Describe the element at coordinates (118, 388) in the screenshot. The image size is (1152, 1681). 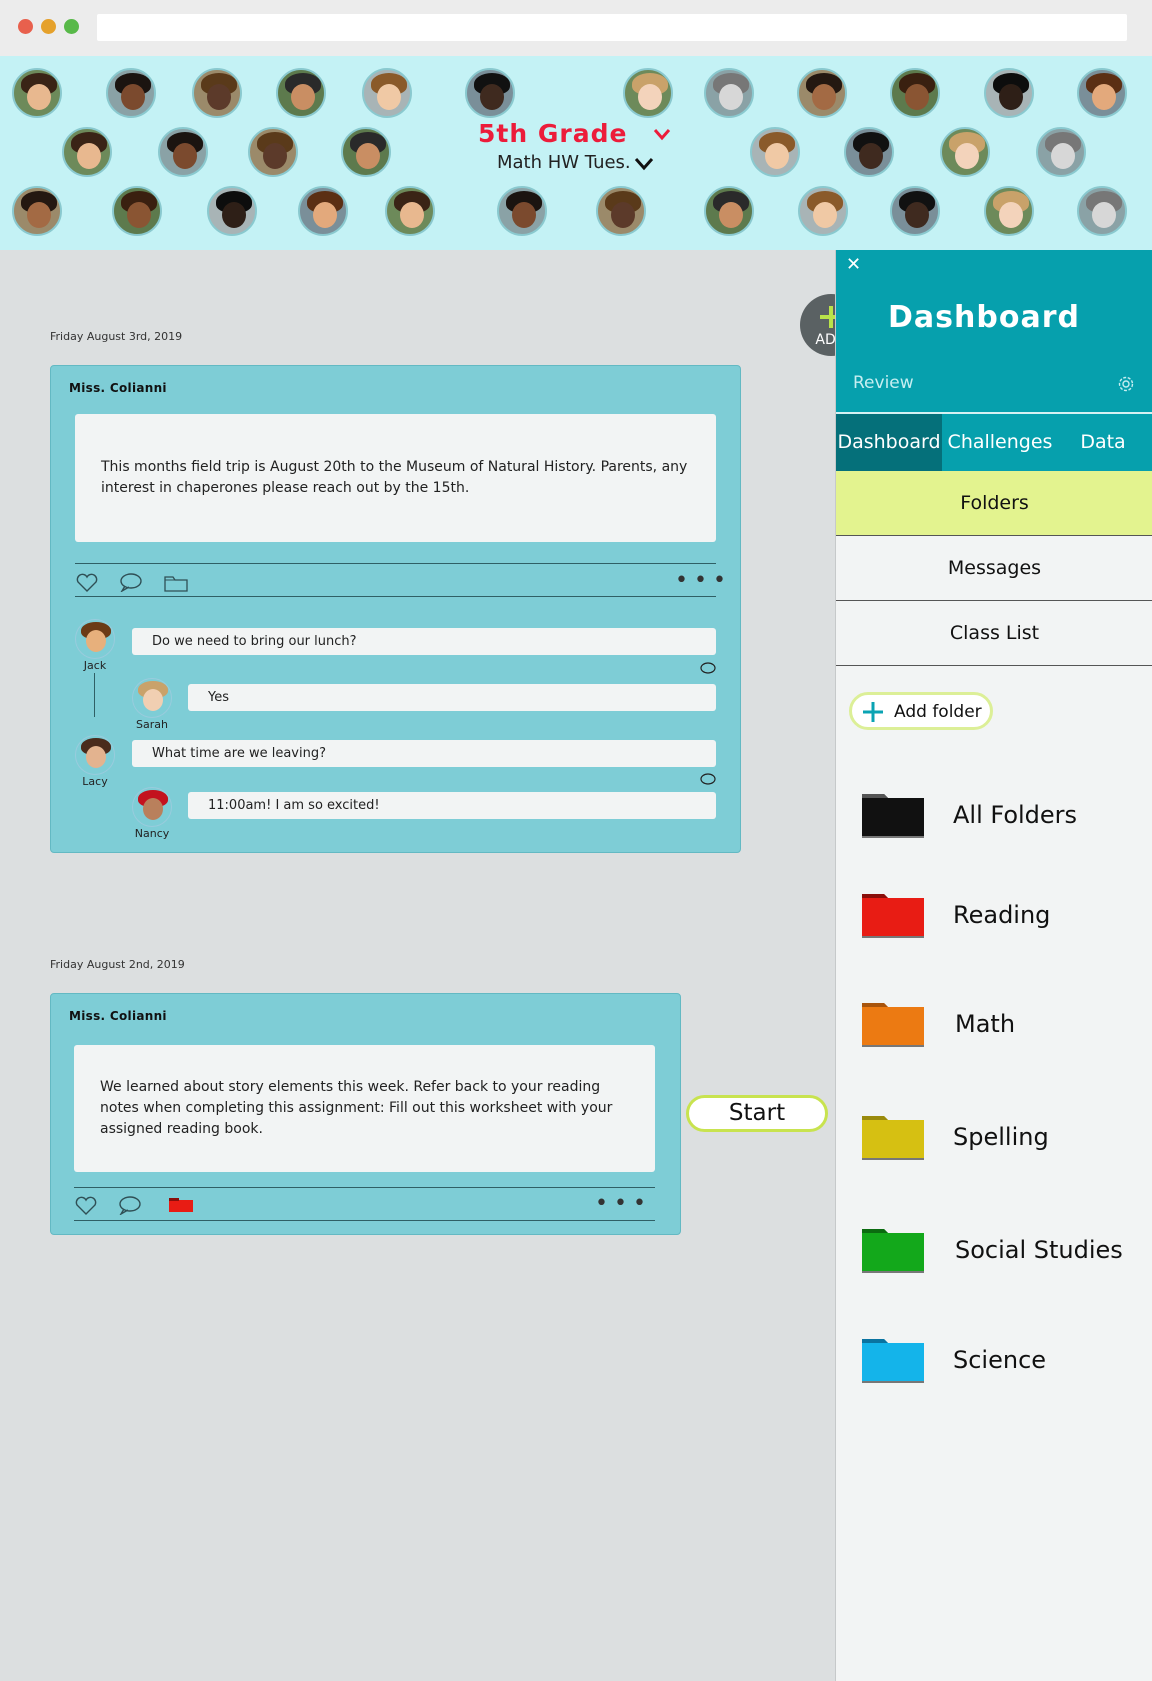
I see `post-author: Miss. Colianni` at that location.